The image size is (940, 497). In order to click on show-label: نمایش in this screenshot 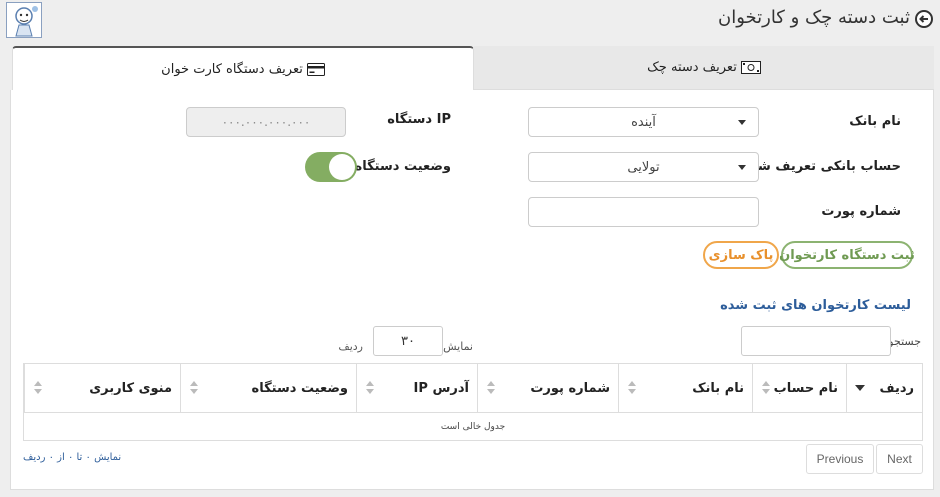, I will do `click(458, 346)`.